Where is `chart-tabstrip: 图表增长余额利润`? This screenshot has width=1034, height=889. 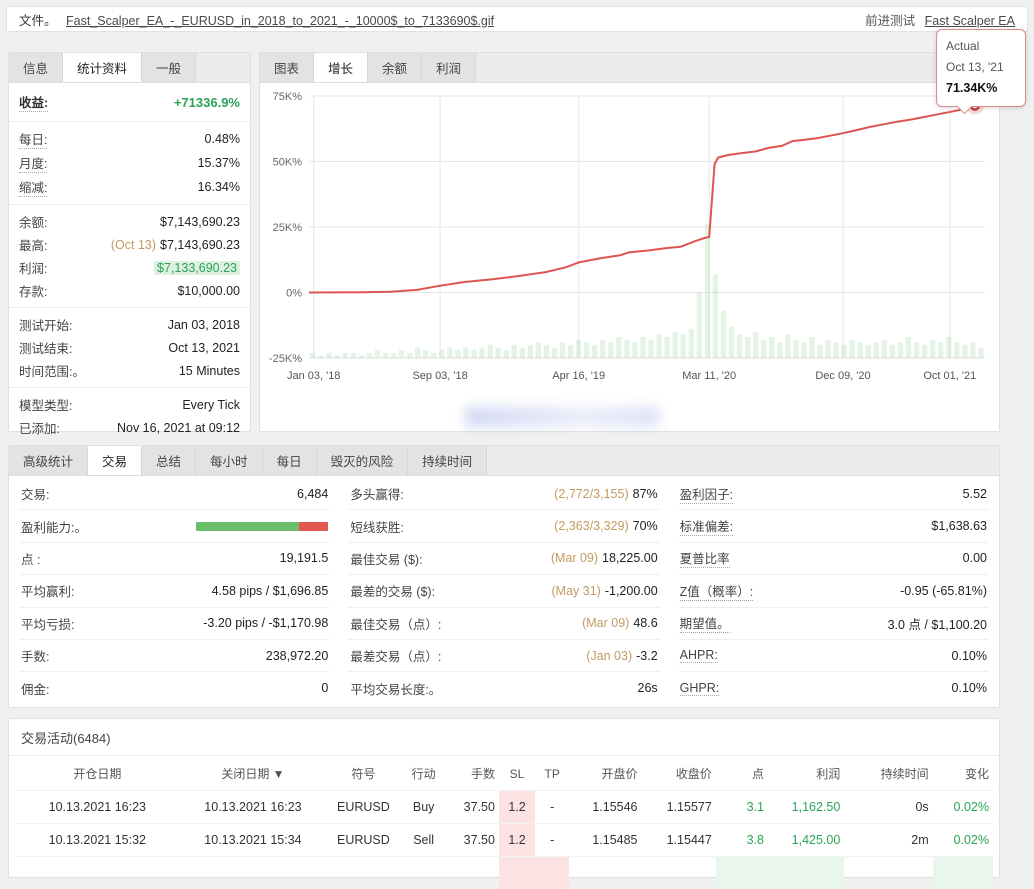 chart-tabstrip: 图表增长余额利润 is located at coordinates (629, 68).